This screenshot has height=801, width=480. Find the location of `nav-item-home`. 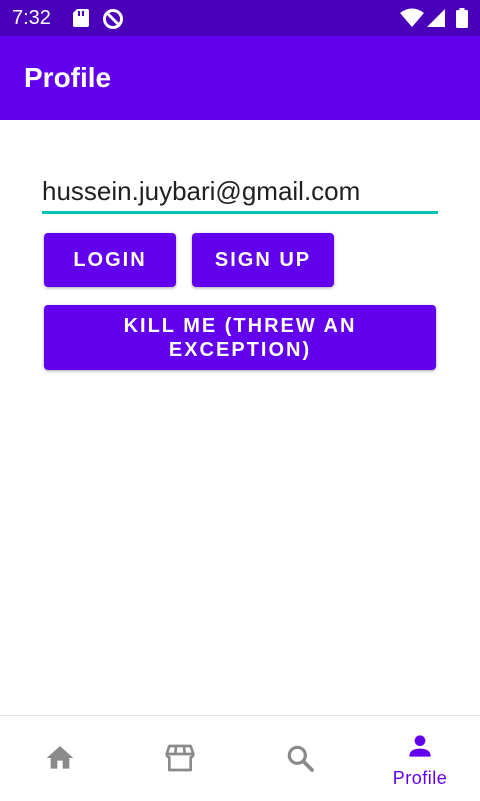

nav-item-home is located at coordinates (60, 758).